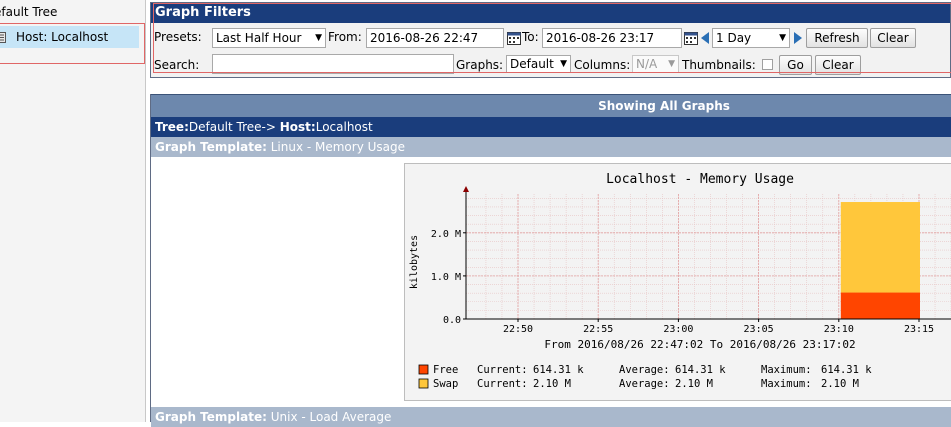 The width and height of the screenshot is (951, 427). I want to click on graph-template-prefix: Graph Template:, so click(211, 147).